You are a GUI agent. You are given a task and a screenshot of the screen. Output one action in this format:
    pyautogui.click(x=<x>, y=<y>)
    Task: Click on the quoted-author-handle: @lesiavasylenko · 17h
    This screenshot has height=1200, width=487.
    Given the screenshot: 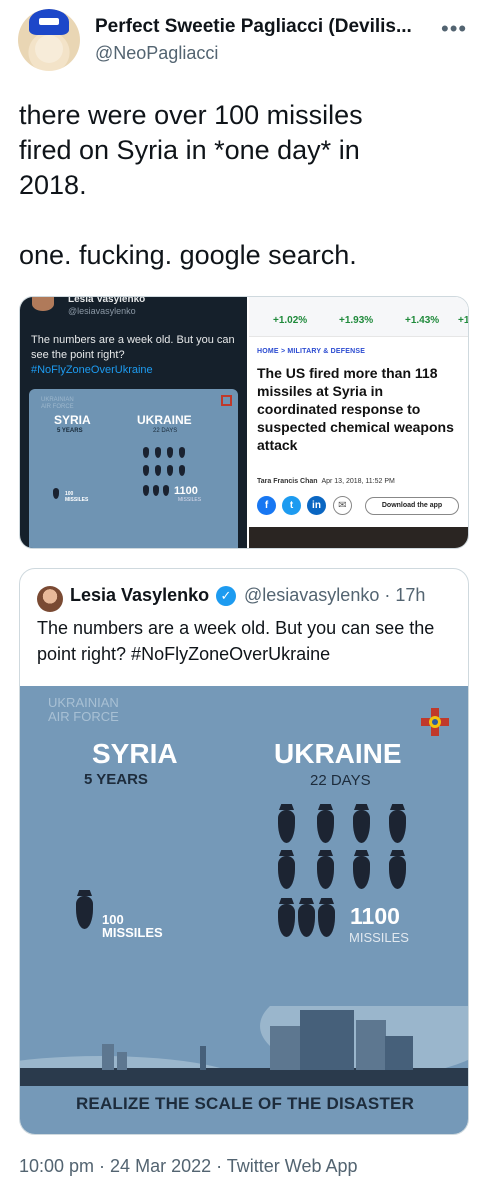 What is the action you would take?
    pyautogui.click(x=334, y=595)
    